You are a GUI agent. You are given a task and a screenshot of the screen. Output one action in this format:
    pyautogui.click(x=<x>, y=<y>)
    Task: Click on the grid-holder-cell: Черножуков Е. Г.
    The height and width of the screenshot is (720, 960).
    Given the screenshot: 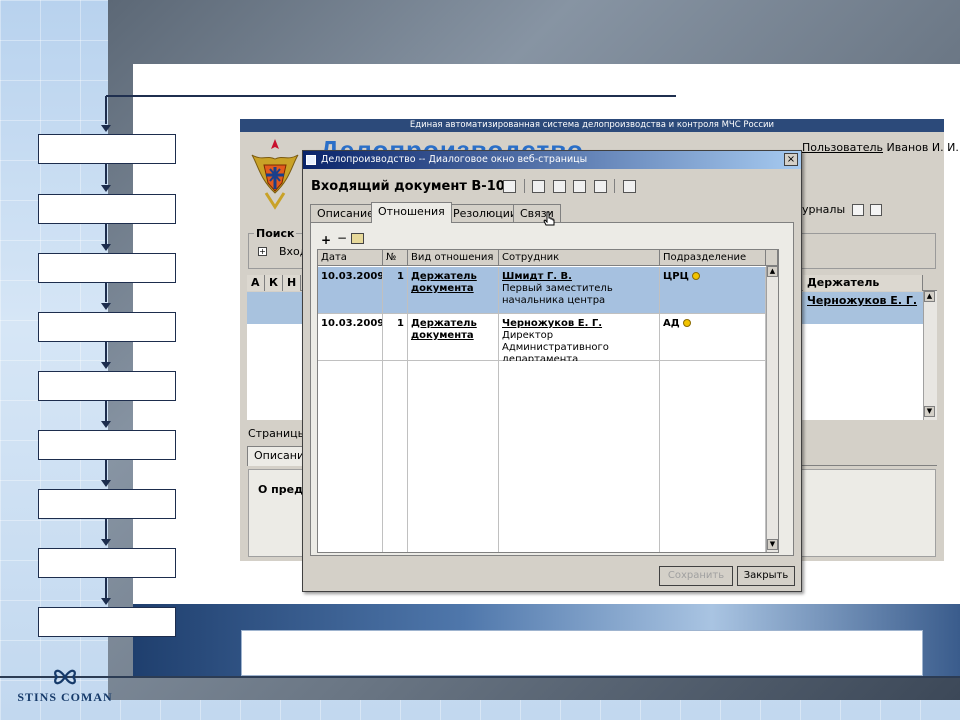 What is the action you would take?
    pyautogui.click(x=862, y=300)
    